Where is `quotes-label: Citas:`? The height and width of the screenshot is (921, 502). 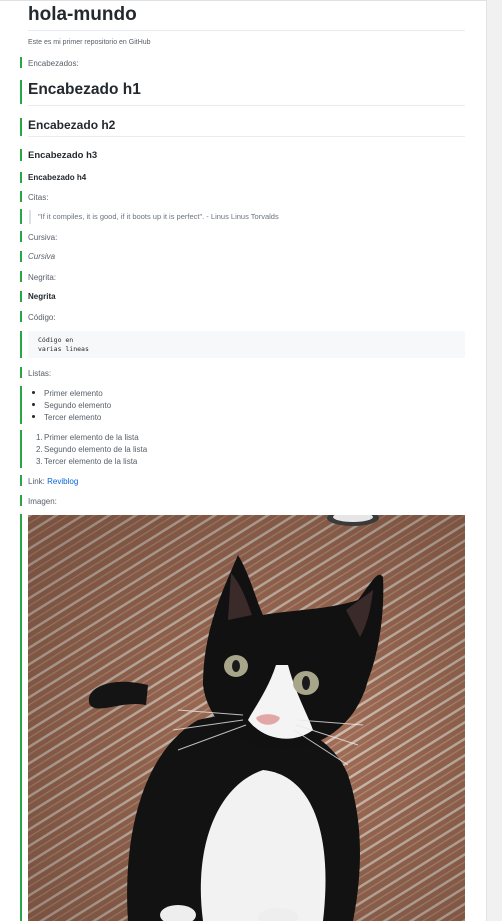 quotes-label: Citas: is located at coordinates (38, 197).